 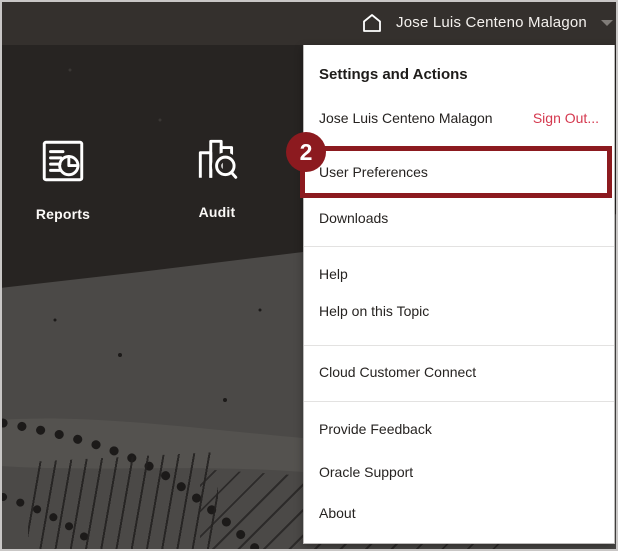 What do you see at coordinates (372, 23) in the screenshot?
I see `home-button` at bounding box center [372, 23].